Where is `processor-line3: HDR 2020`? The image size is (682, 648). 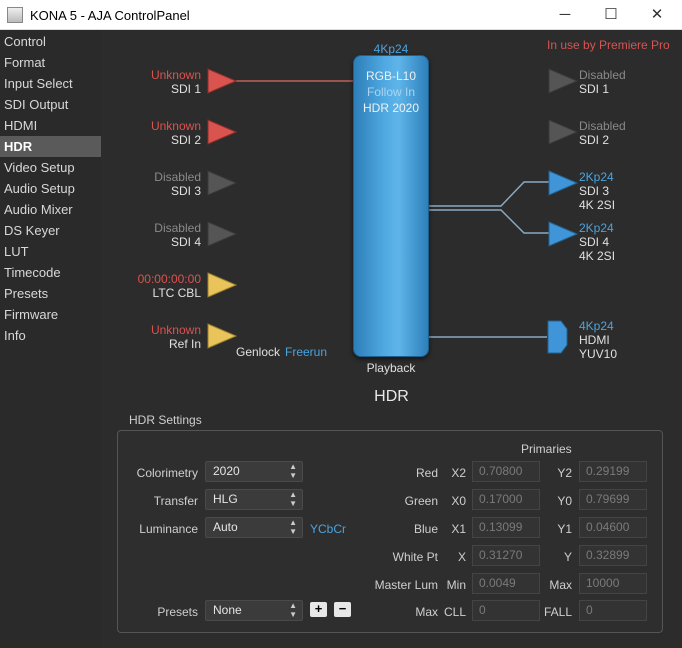
processor-line3: HDR 2020 is located at coordinates (391, 108).